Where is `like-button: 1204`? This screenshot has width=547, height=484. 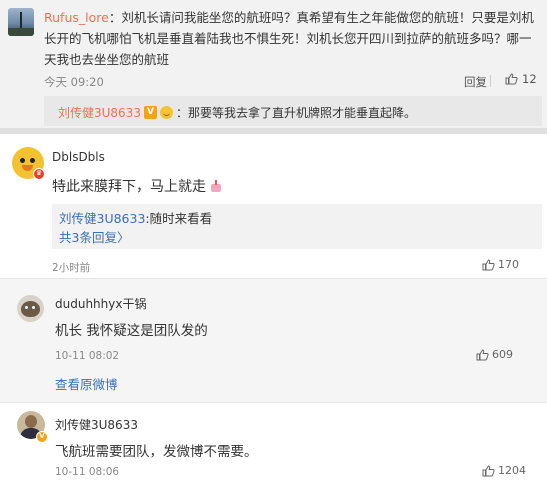
like-button: 1204 is located at coordinates (504, 470).